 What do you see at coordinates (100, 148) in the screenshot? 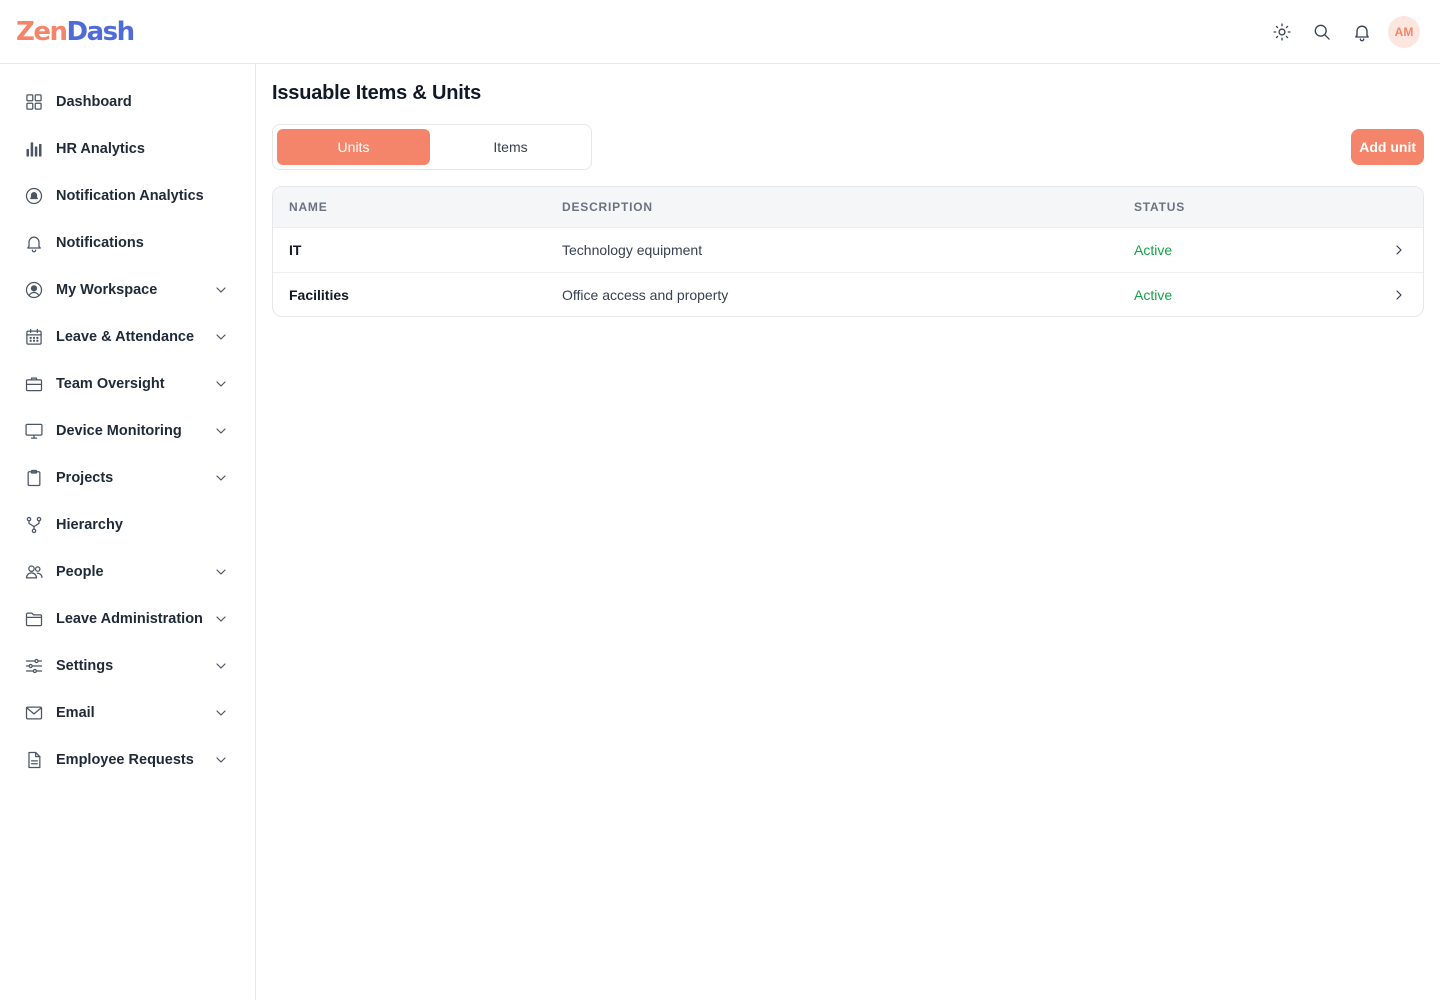
I see `sidebar-item-label: HR Analytics` at bounding box center [100, 148].